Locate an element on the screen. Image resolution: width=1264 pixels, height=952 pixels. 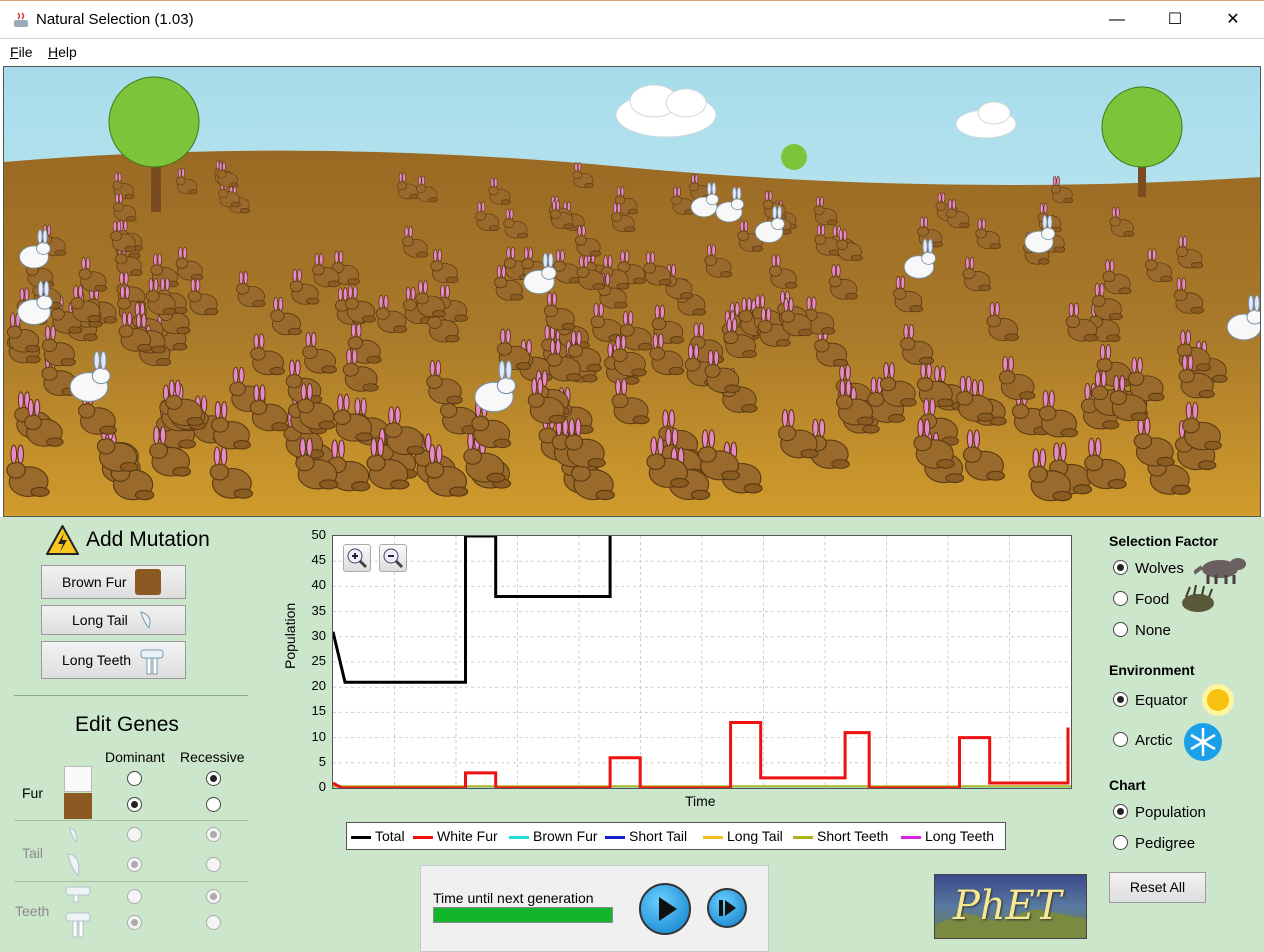
progress-fill is located at coordinates (523, 915).